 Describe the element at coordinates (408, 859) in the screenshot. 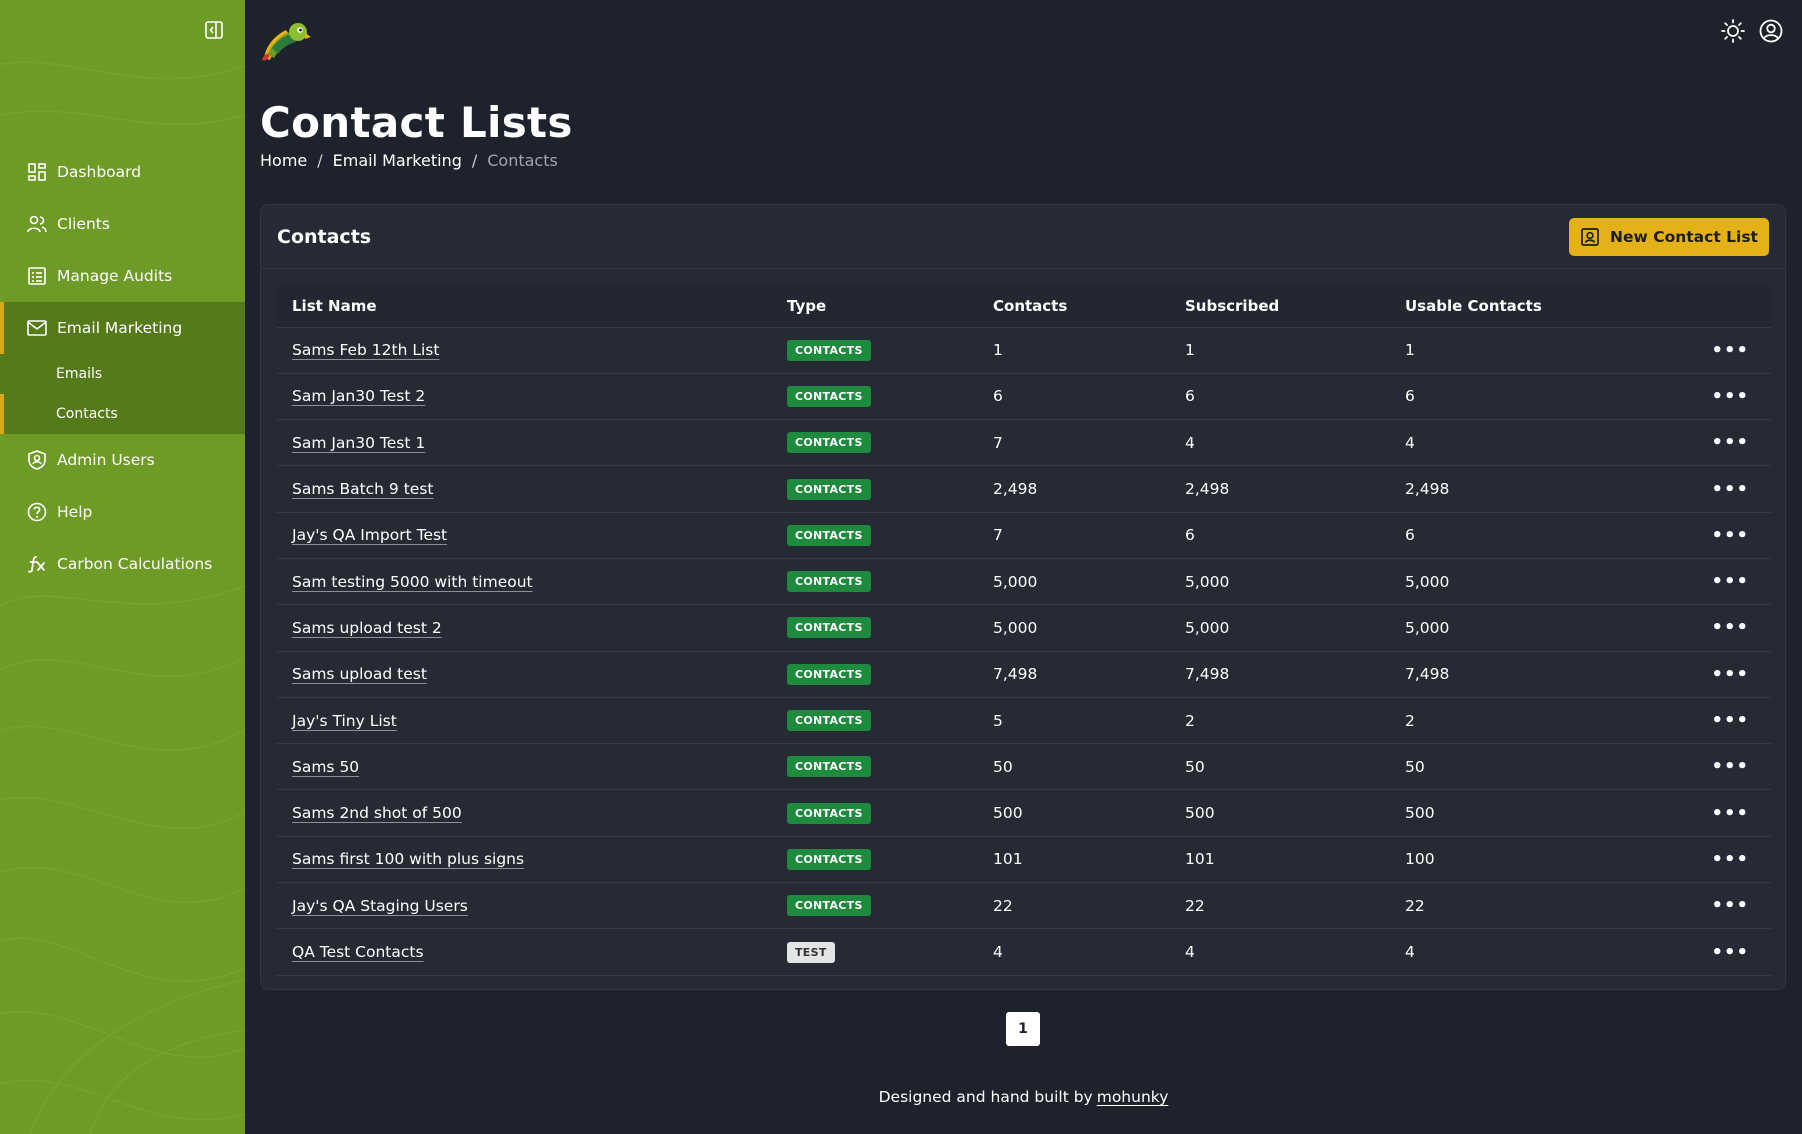

I see `list-name-link: Sams first 100 with plus signs` at that location.